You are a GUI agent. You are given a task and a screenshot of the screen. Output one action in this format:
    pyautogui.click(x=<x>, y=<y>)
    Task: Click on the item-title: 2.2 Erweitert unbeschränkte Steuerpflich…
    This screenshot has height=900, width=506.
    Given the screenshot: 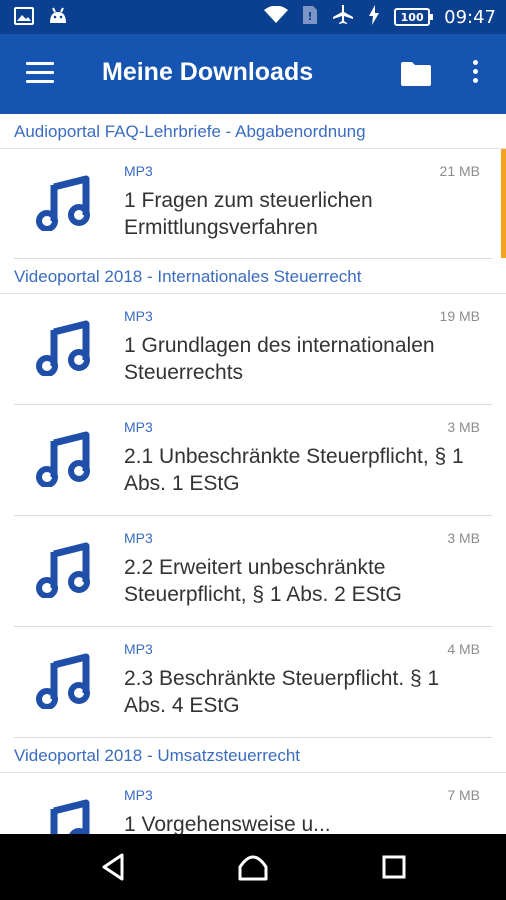 What is the action you would take?
    pyautogui.click(x=263, y=581)
    